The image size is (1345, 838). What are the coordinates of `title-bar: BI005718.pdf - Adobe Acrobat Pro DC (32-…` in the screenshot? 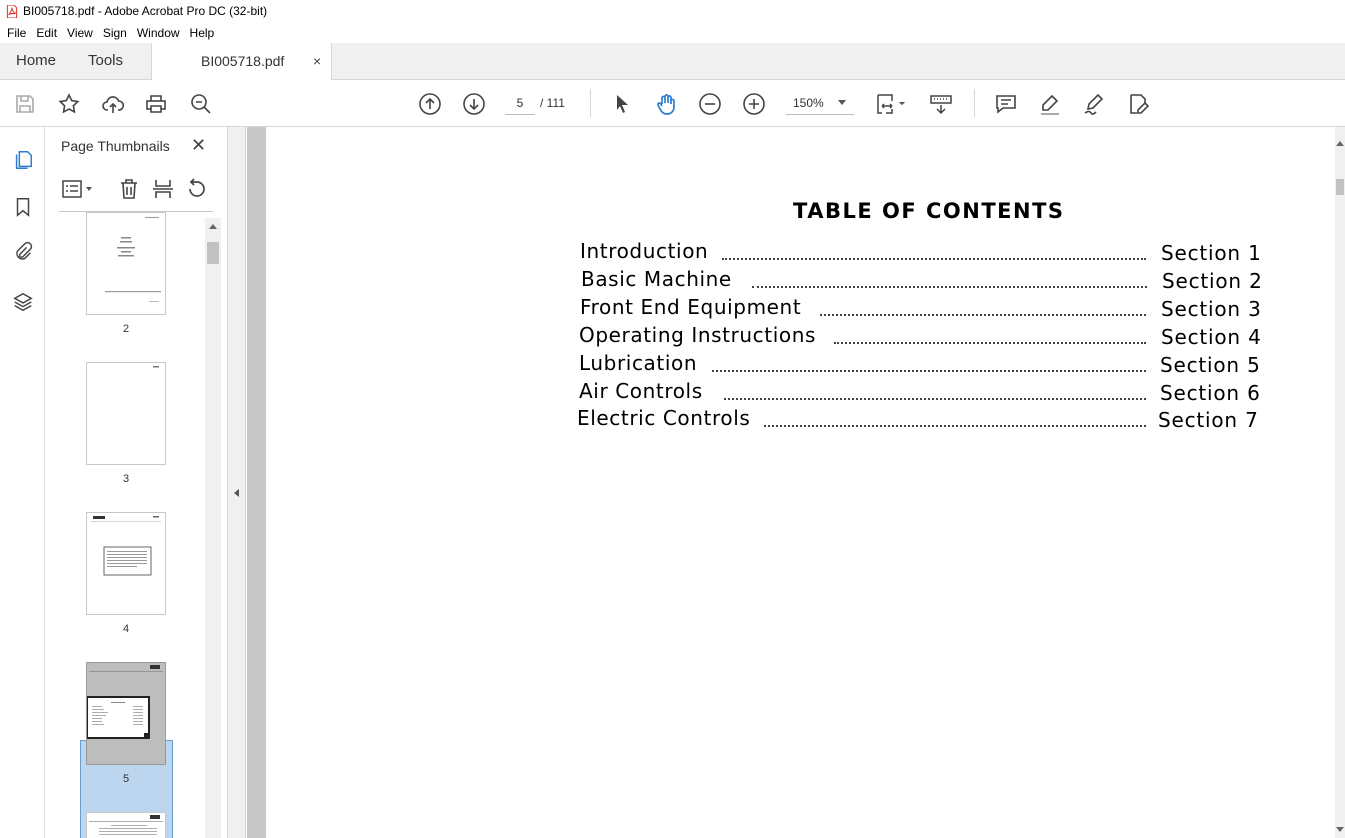 It's located at (672, 11).